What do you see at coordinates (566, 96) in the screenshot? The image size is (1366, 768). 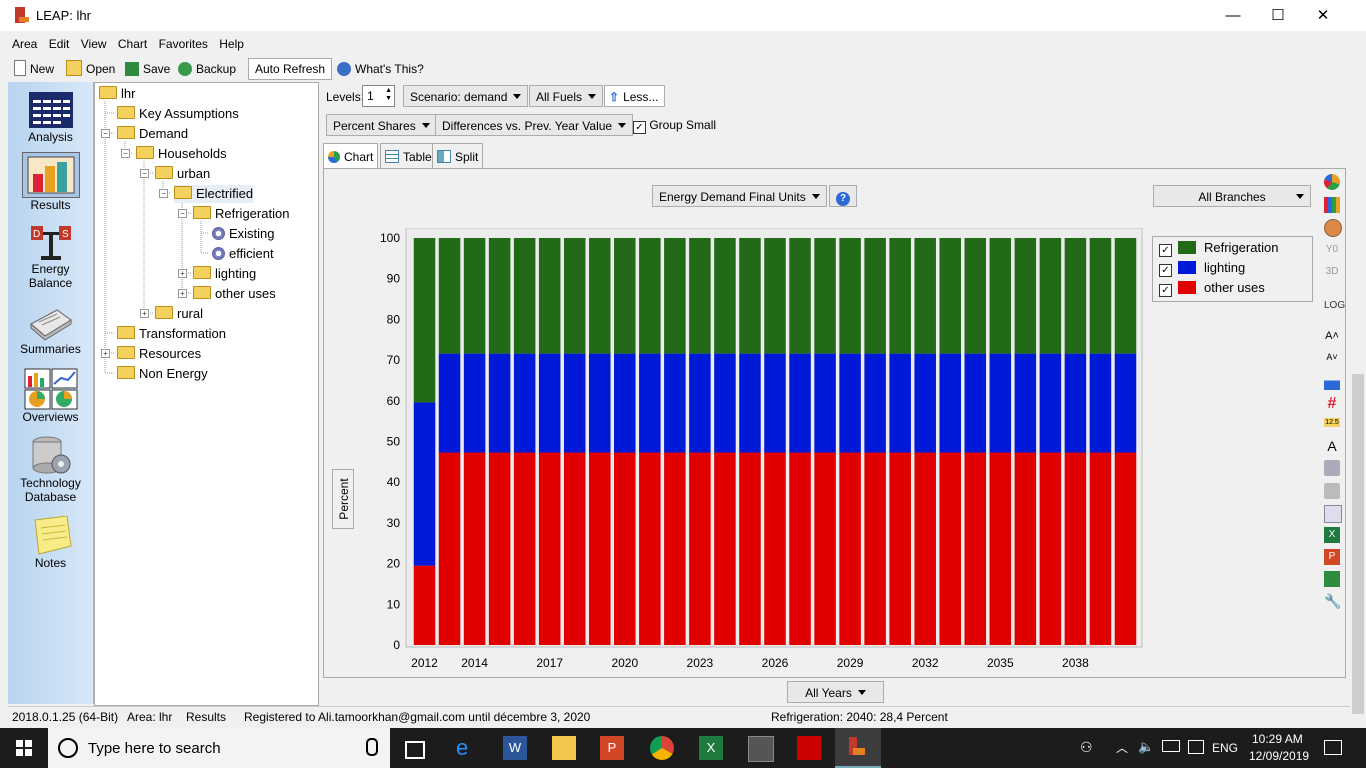 I see `fuels-dropdown: All Fuels` at bounding box center [566, 96].